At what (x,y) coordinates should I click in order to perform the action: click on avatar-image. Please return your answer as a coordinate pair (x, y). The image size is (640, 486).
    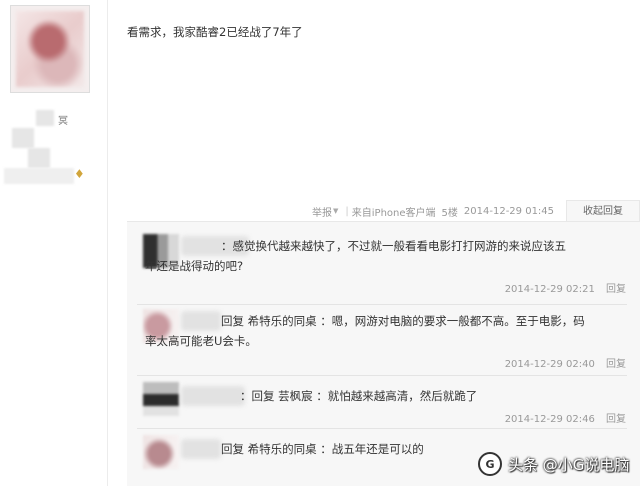
    Looking at the image, I should click on (50, 49).